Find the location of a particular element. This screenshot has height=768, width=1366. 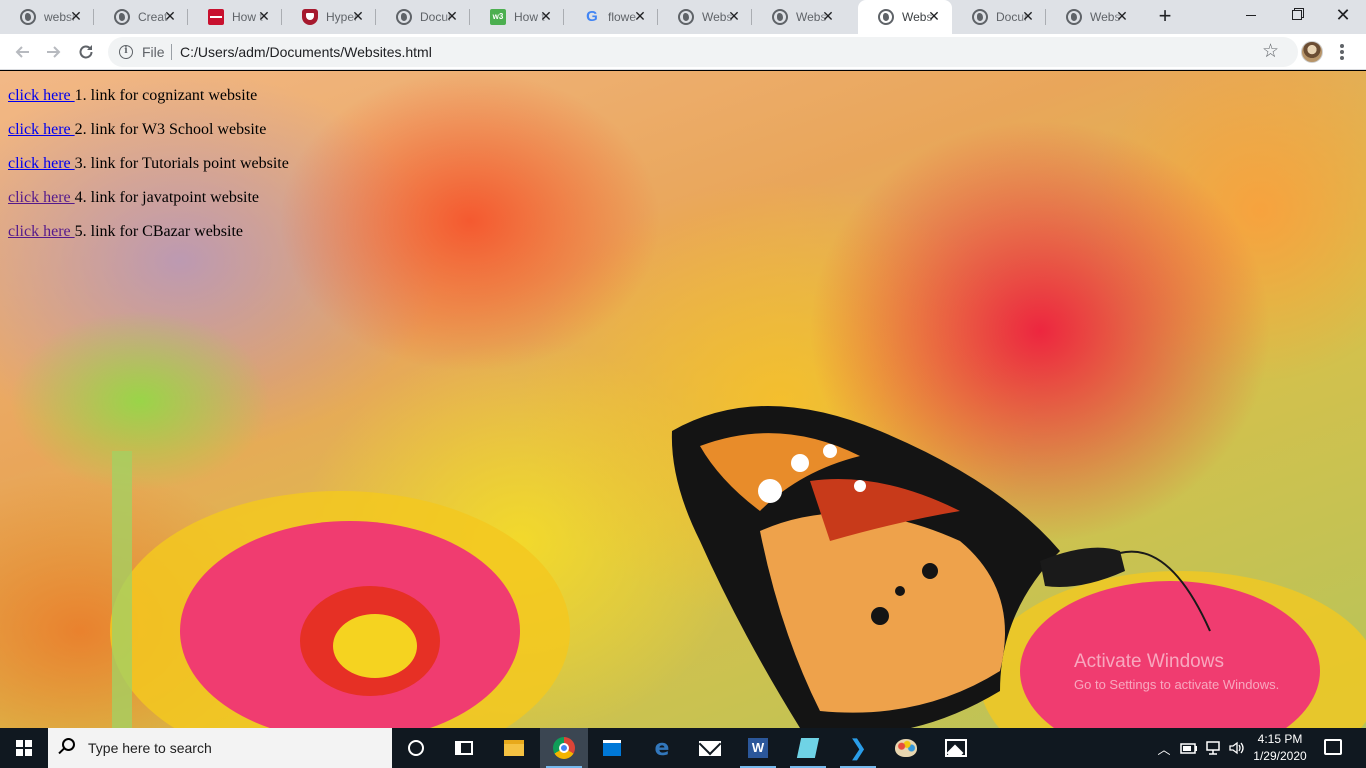

taskbar-search-box: Type here to search is located at coordinates (220, 748).